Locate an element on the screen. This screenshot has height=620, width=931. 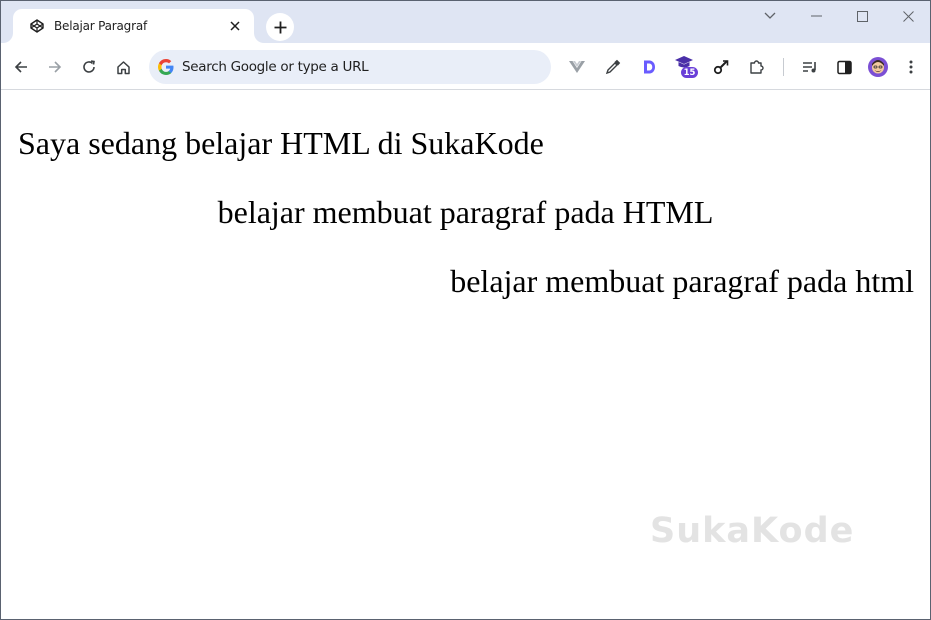
paragraph-center: belajar membuat paragraf pada HTML is located at coordinates (465, 212).